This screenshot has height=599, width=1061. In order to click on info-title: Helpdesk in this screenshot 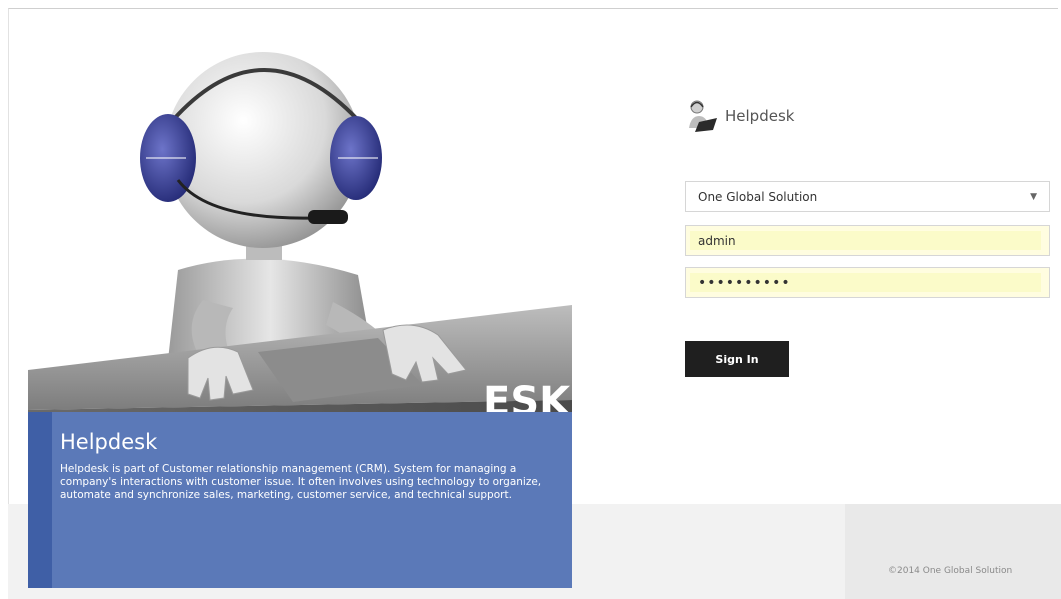, I will do `click(109, 442)`.